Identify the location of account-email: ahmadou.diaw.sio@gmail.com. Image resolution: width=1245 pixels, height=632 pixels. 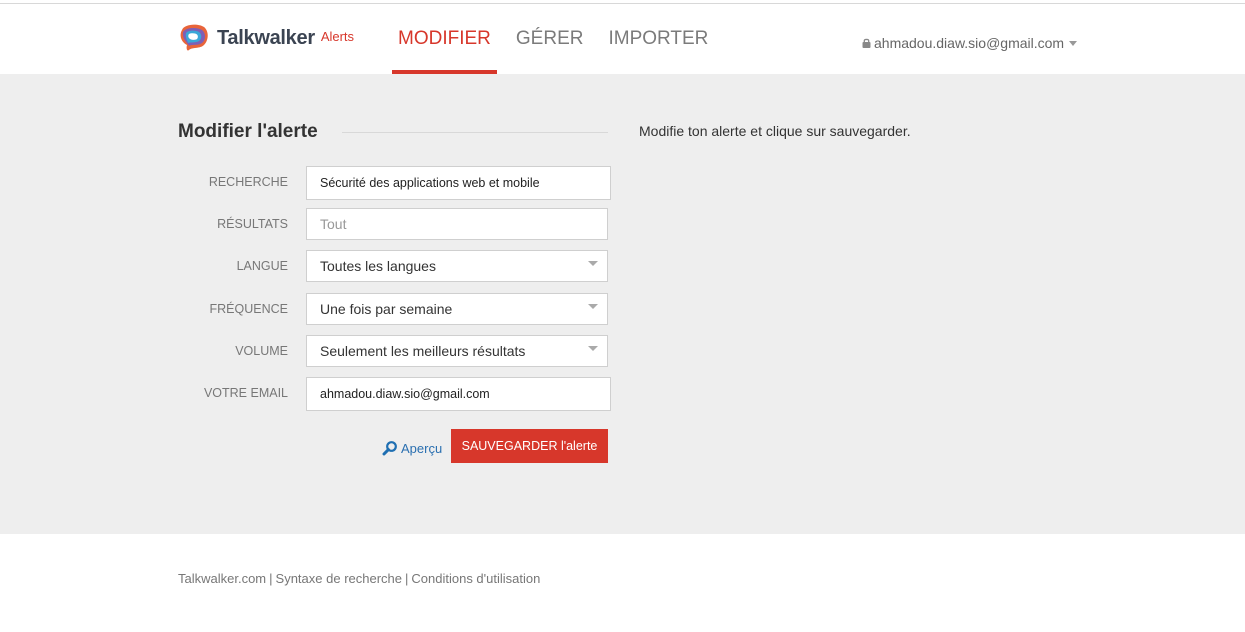
(969, 43).